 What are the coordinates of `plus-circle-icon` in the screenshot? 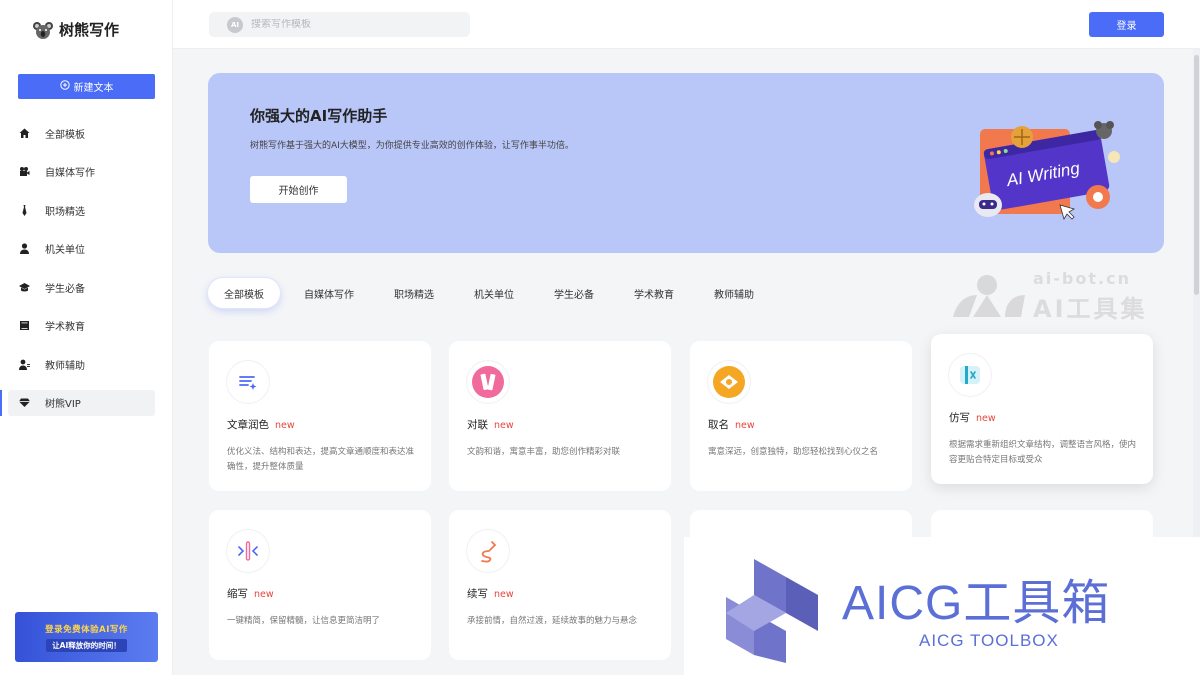 It's located at (64, 86).